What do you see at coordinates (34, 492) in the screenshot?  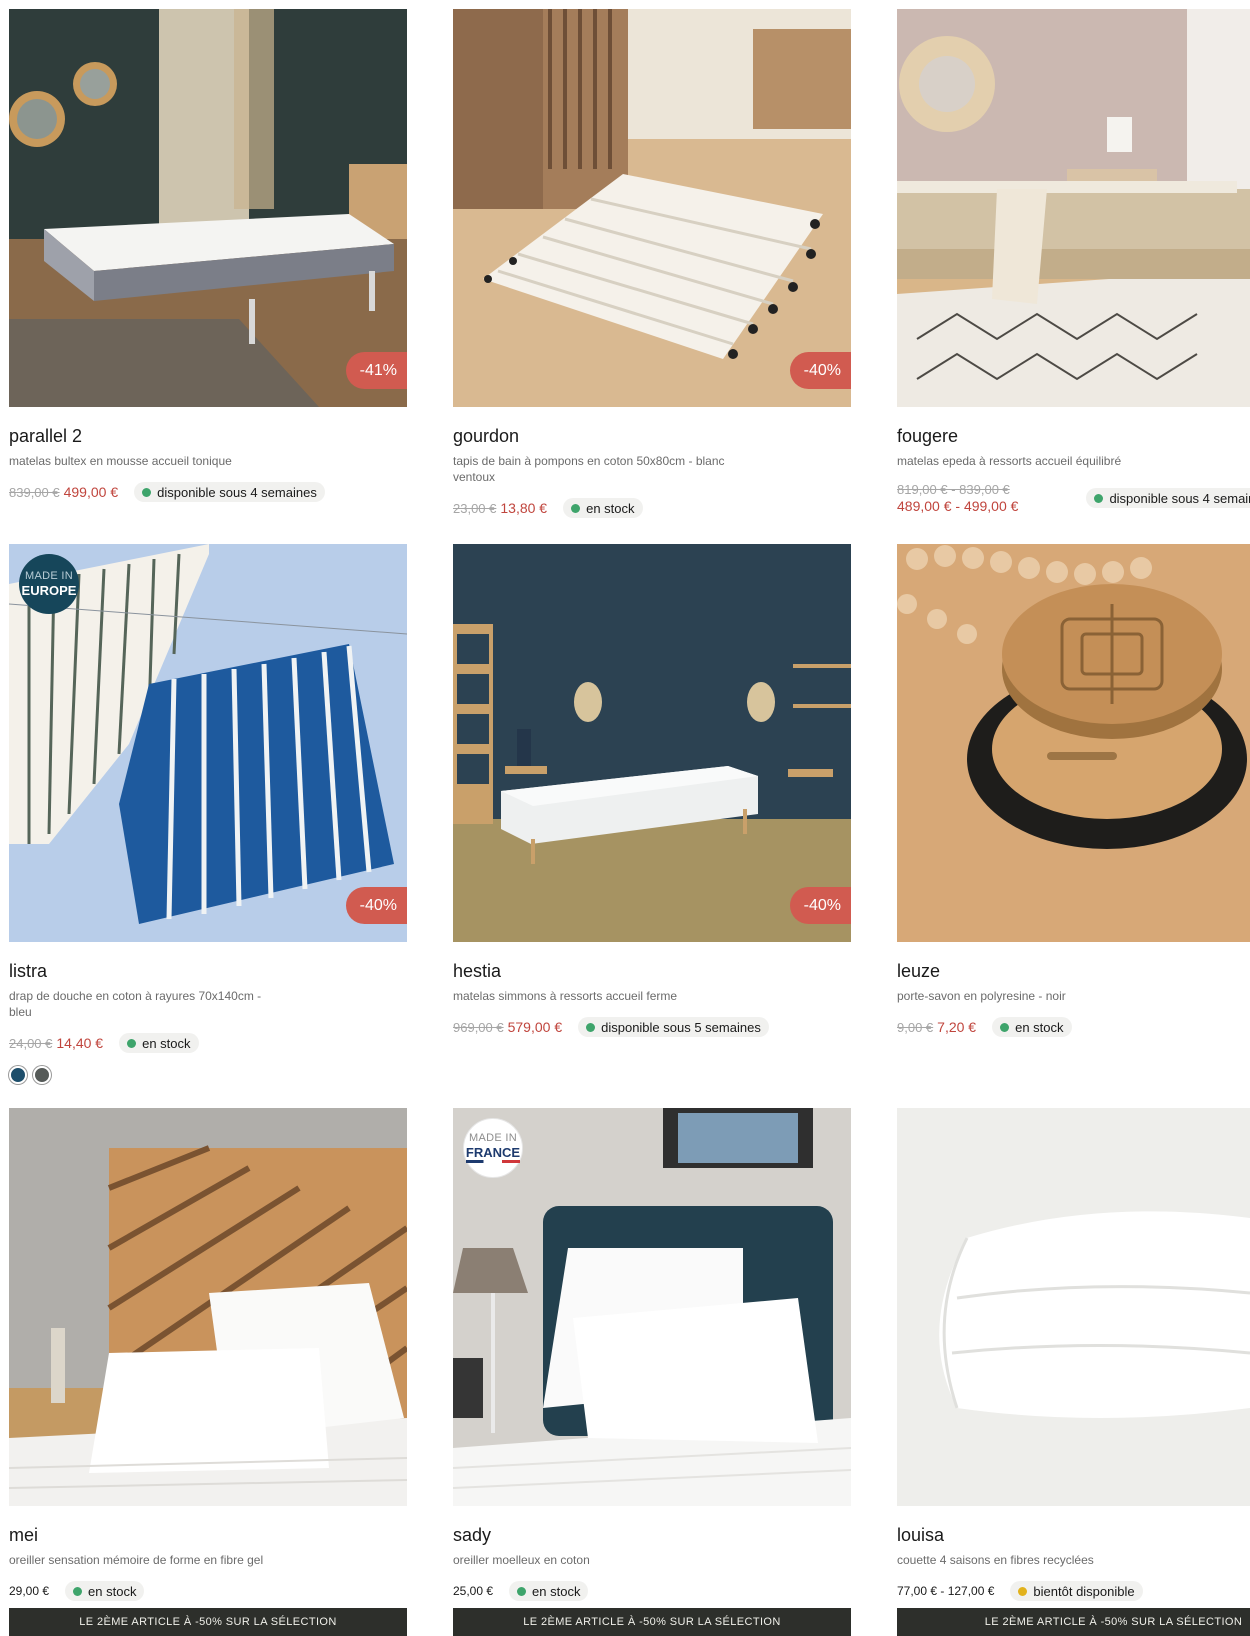 I see `old-price: 839,00 €` at bounding box center [34, 492].